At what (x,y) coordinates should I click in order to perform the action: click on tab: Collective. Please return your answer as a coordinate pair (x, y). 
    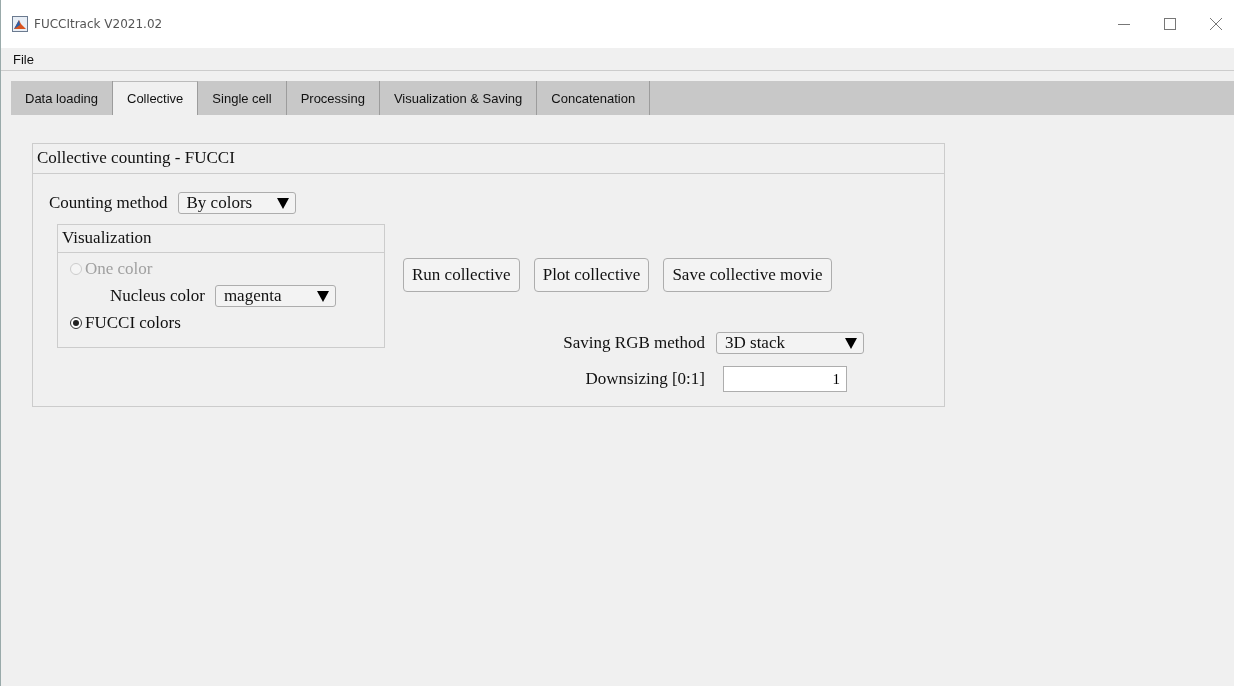
    Looking at the image, I should click on (156, 98).